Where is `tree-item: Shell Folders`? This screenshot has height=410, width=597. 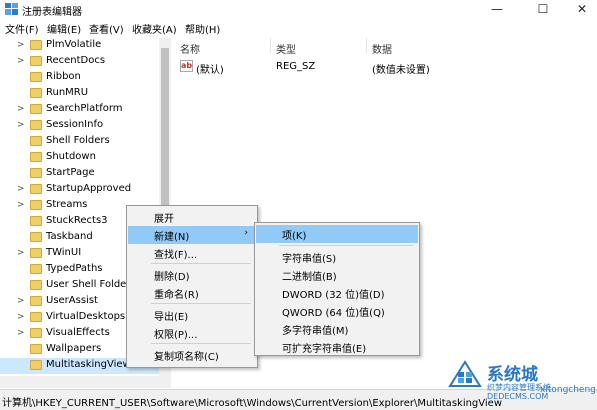 tree-item: Shell Folders is located at coordinates (80, 142).